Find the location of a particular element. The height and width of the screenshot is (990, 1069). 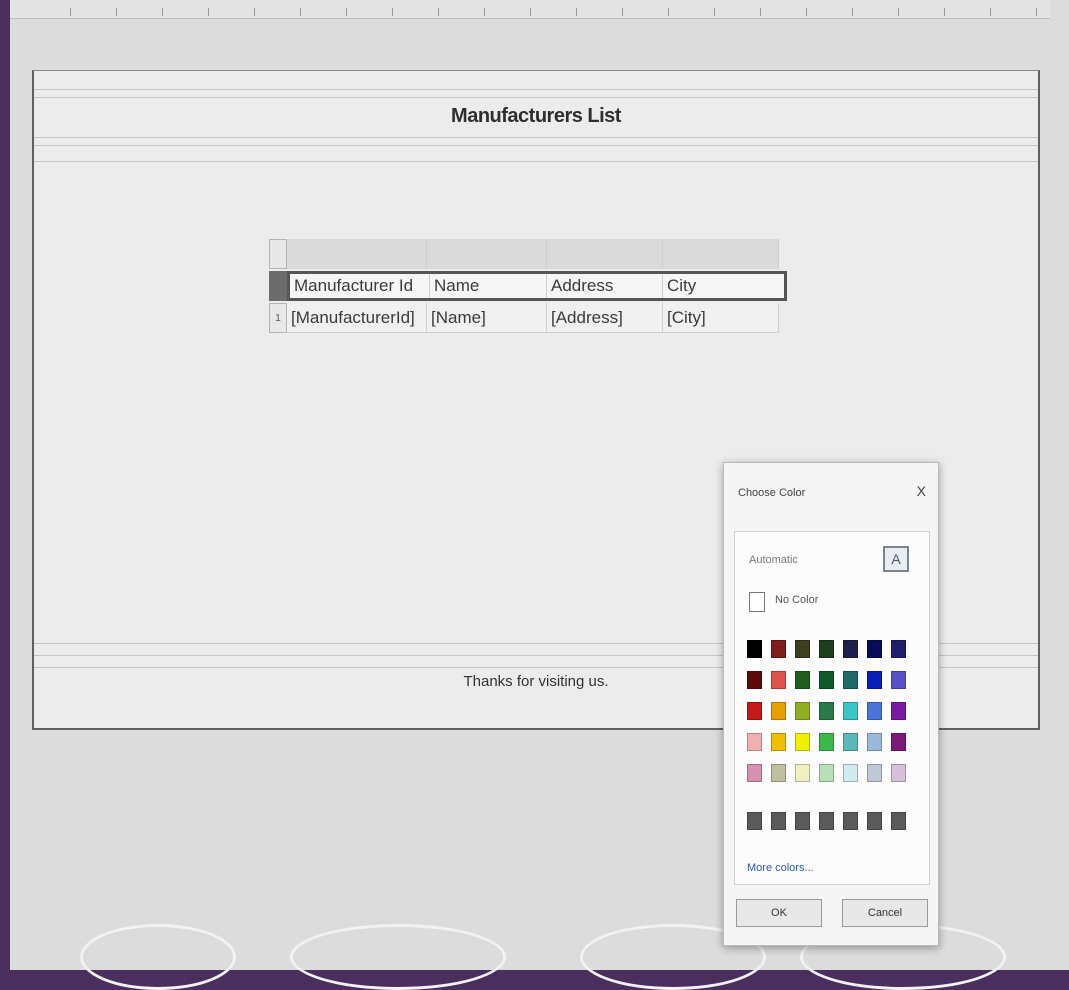

data-cell-manufacturer-id: [ManufacturerId] is located at coordinates (357, 318).